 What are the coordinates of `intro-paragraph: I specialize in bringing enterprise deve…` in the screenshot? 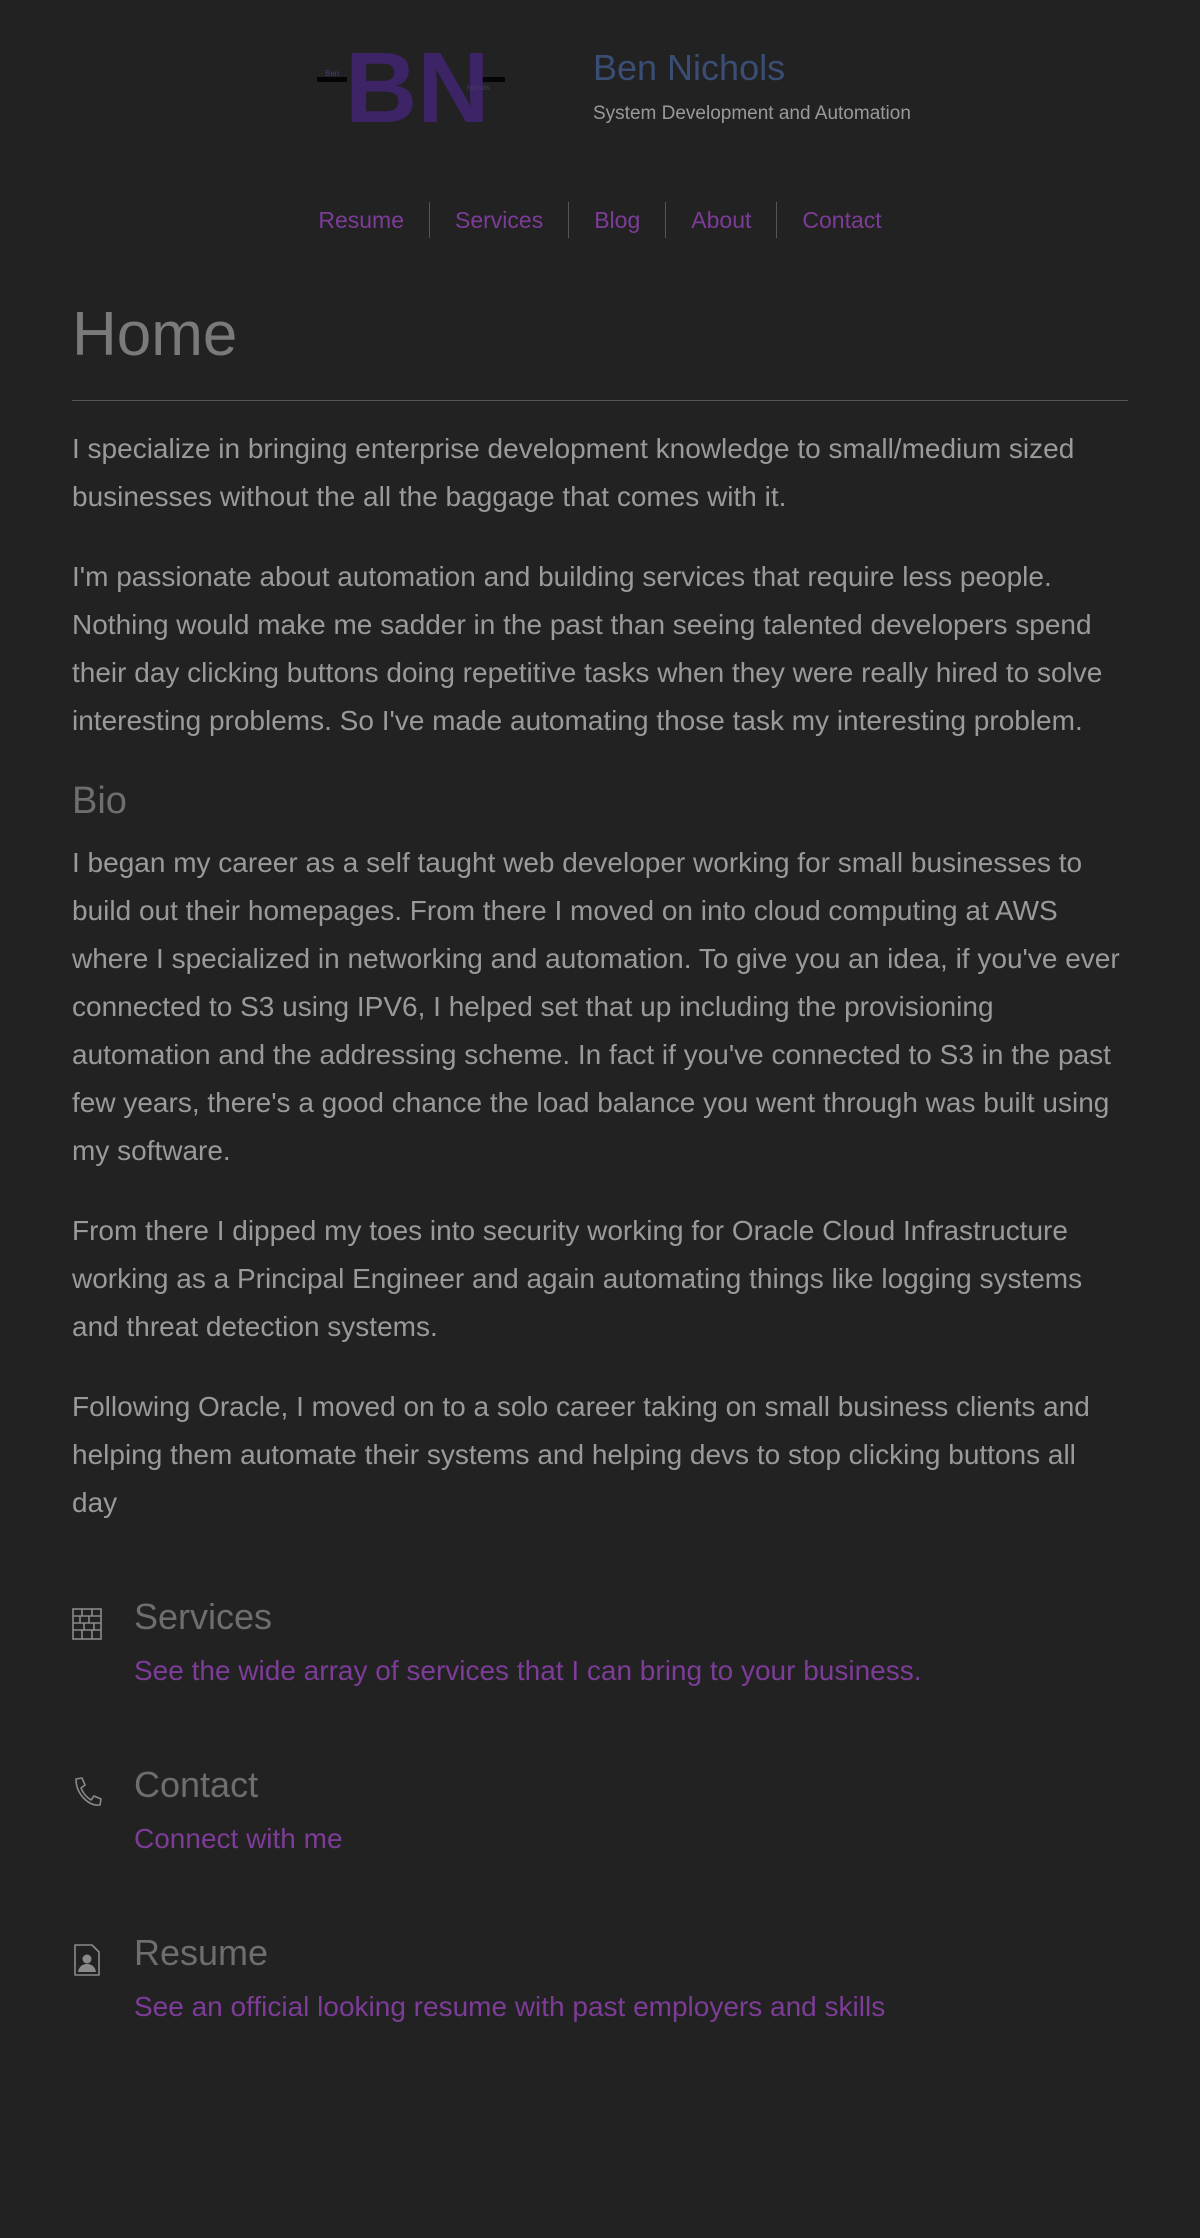 It's located at (573, 472).